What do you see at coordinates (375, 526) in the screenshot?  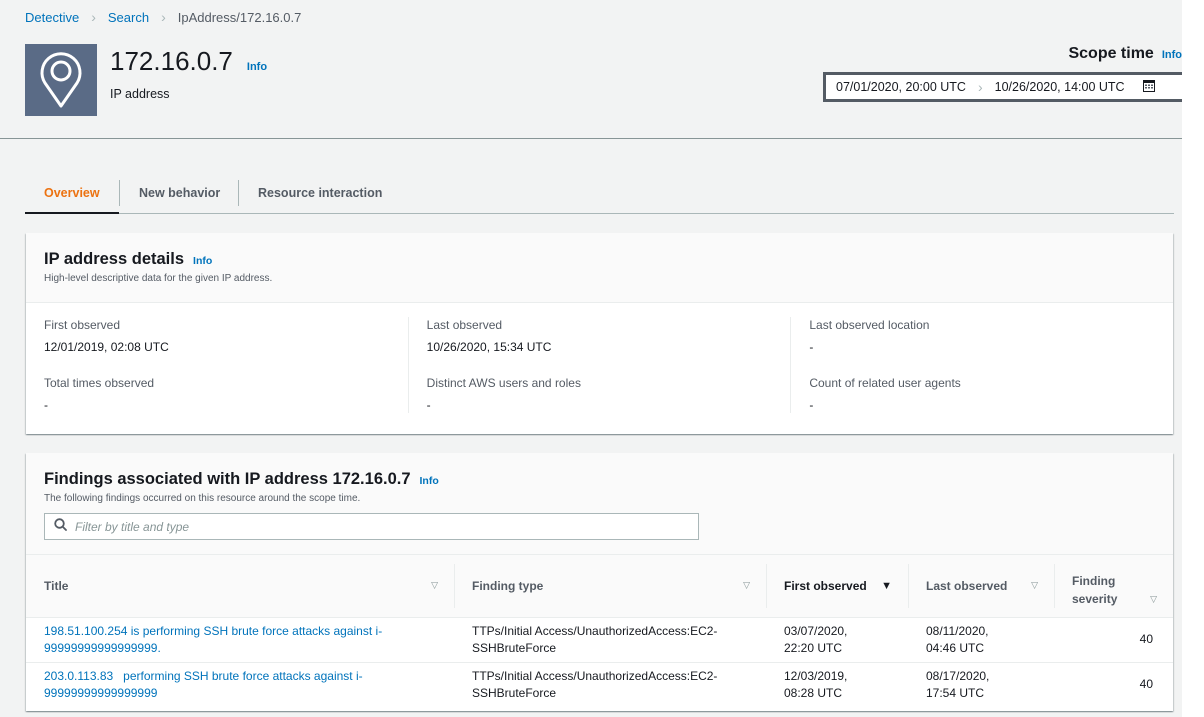 I see `filter-input` at bounding box center [375, 526].